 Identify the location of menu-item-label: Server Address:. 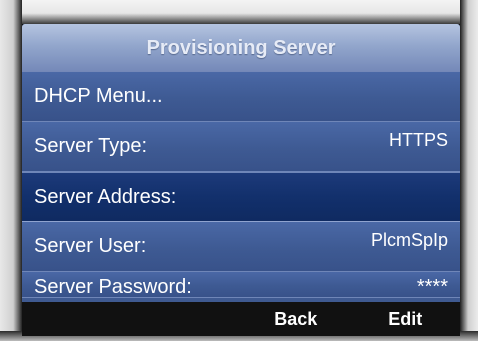
(105, 196).